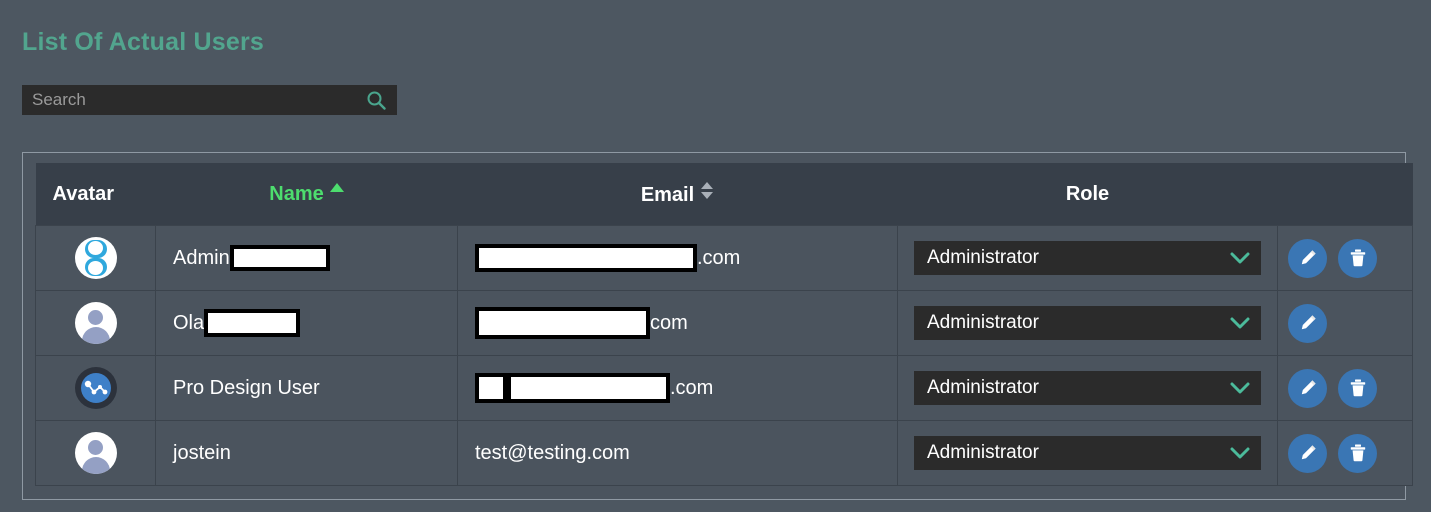 The image size is (1431, 512). I want to click on sort-ascending-icon, so click(336, 187).